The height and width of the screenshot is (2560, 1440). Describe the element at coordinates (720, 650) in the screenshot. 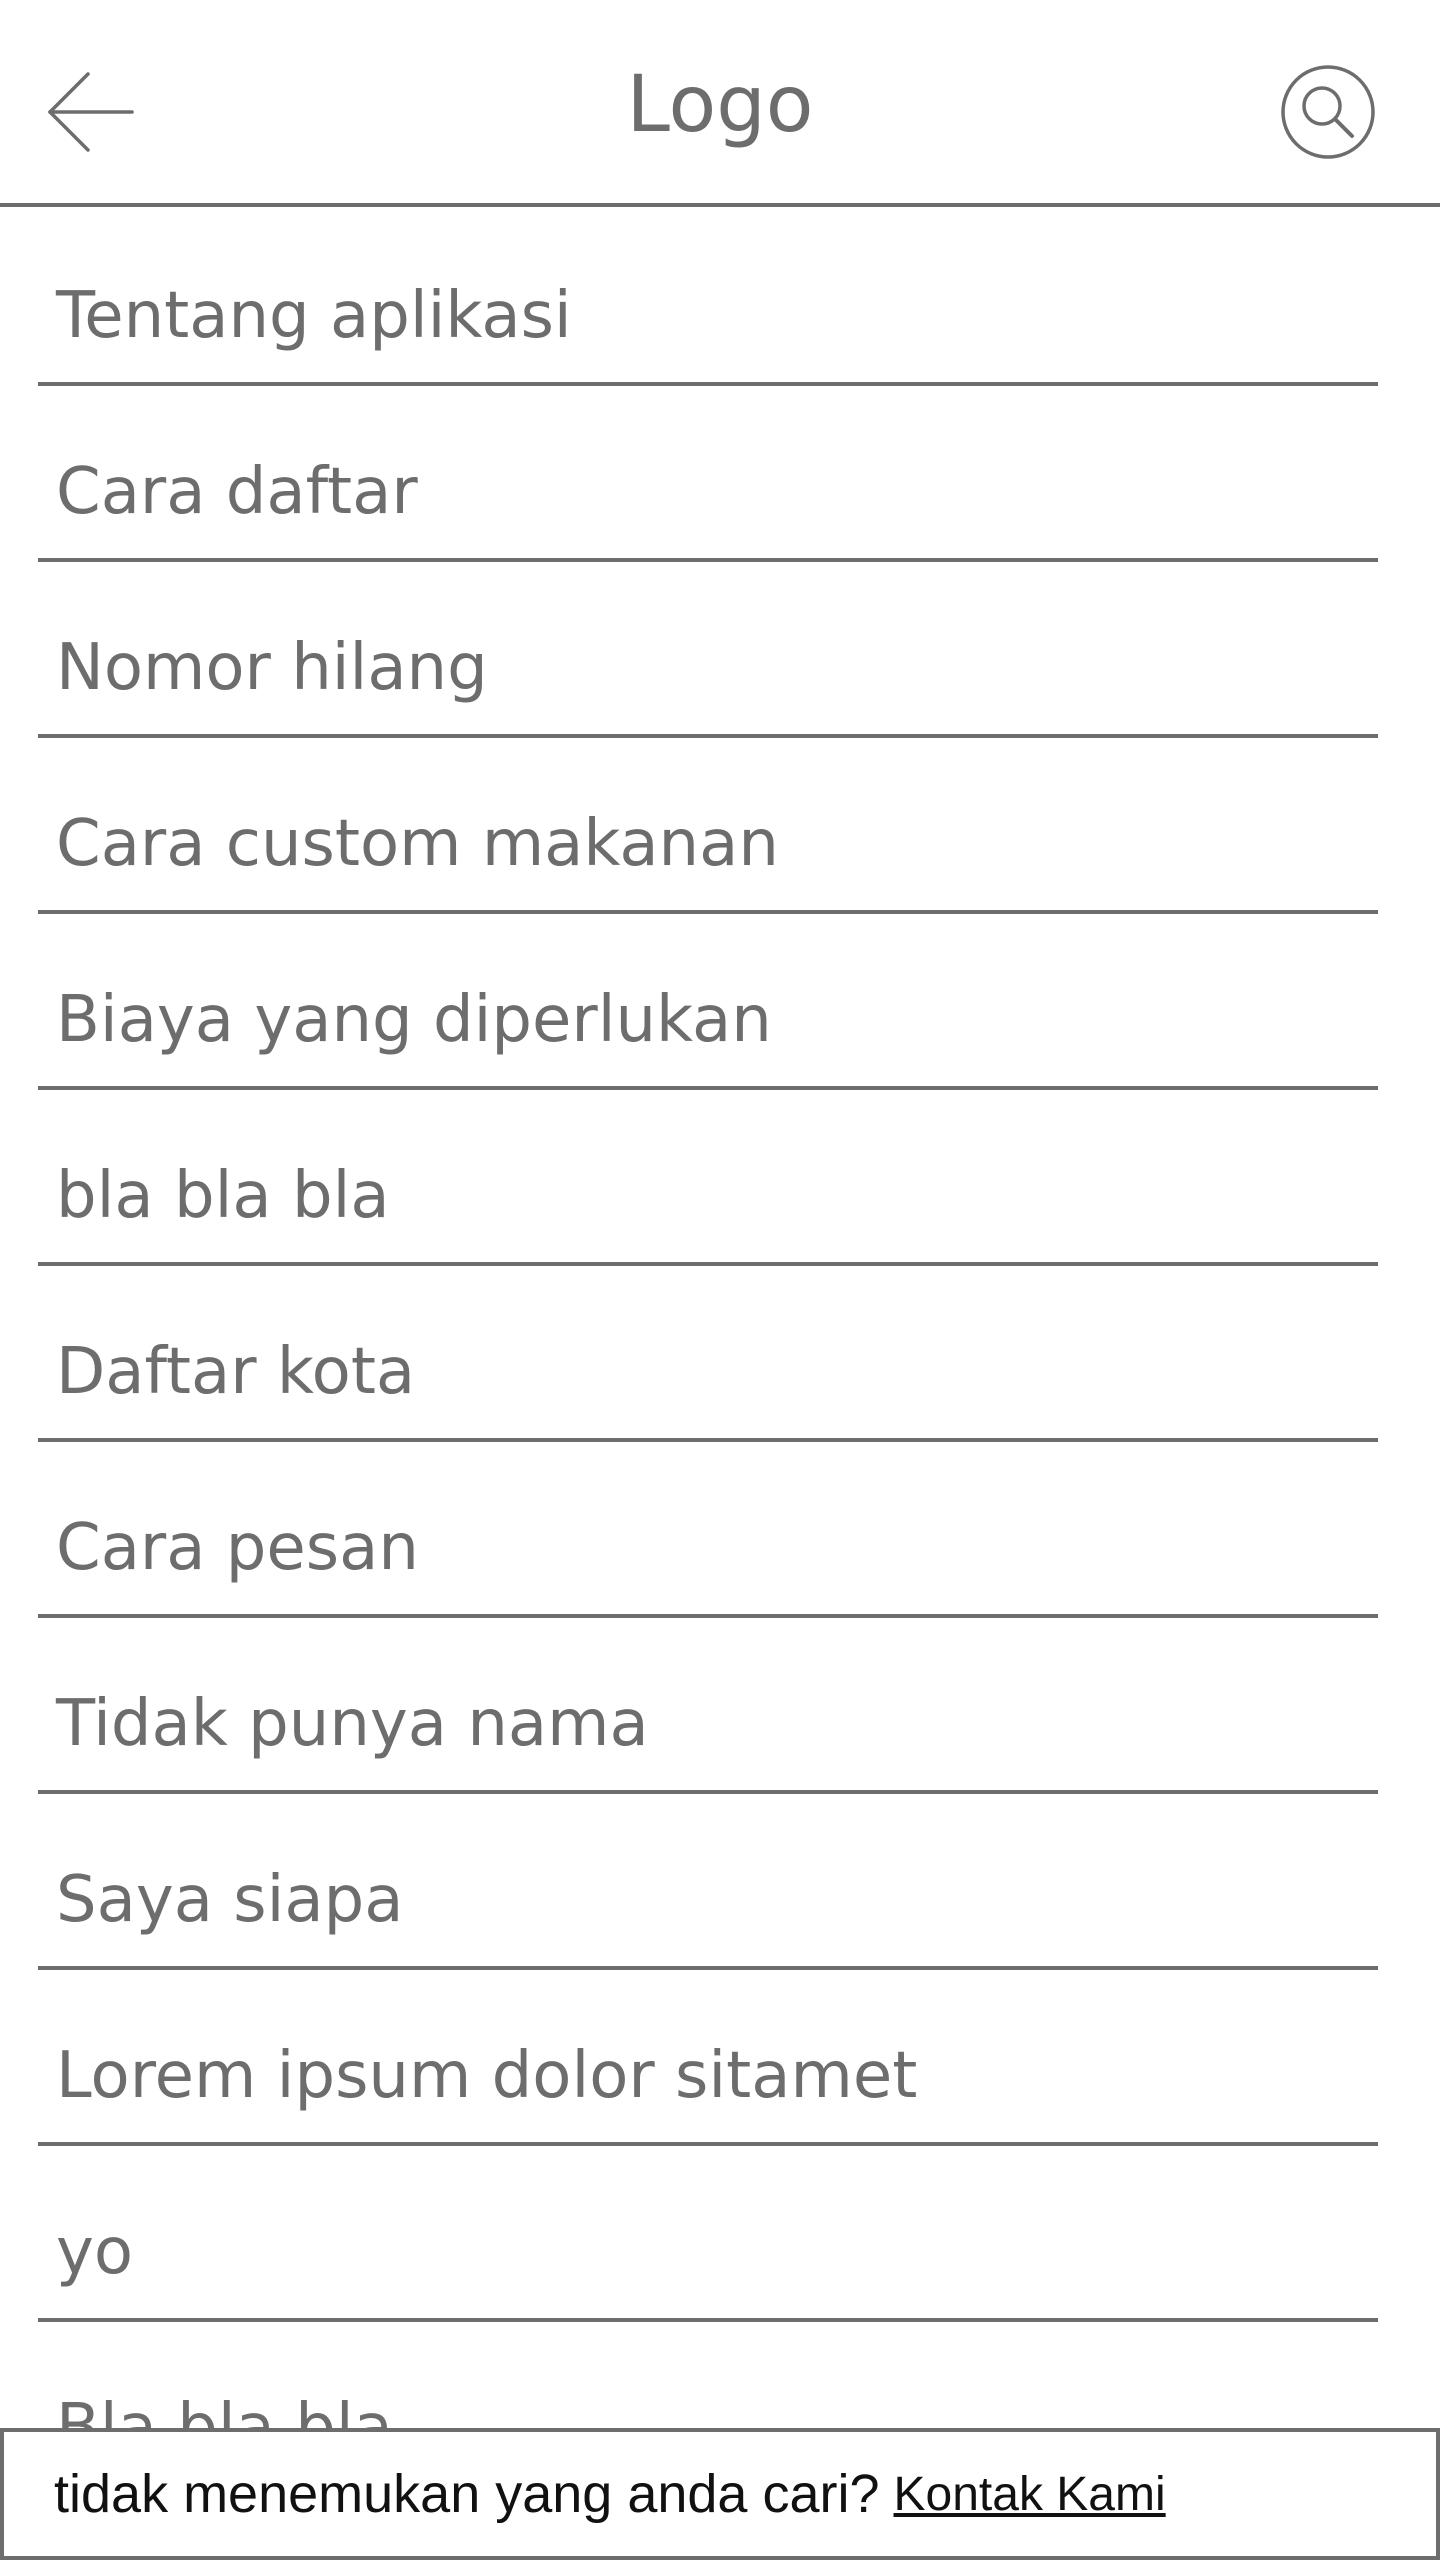

I see `faq-item-nomor-hilang: Nomor hilang` at that location.